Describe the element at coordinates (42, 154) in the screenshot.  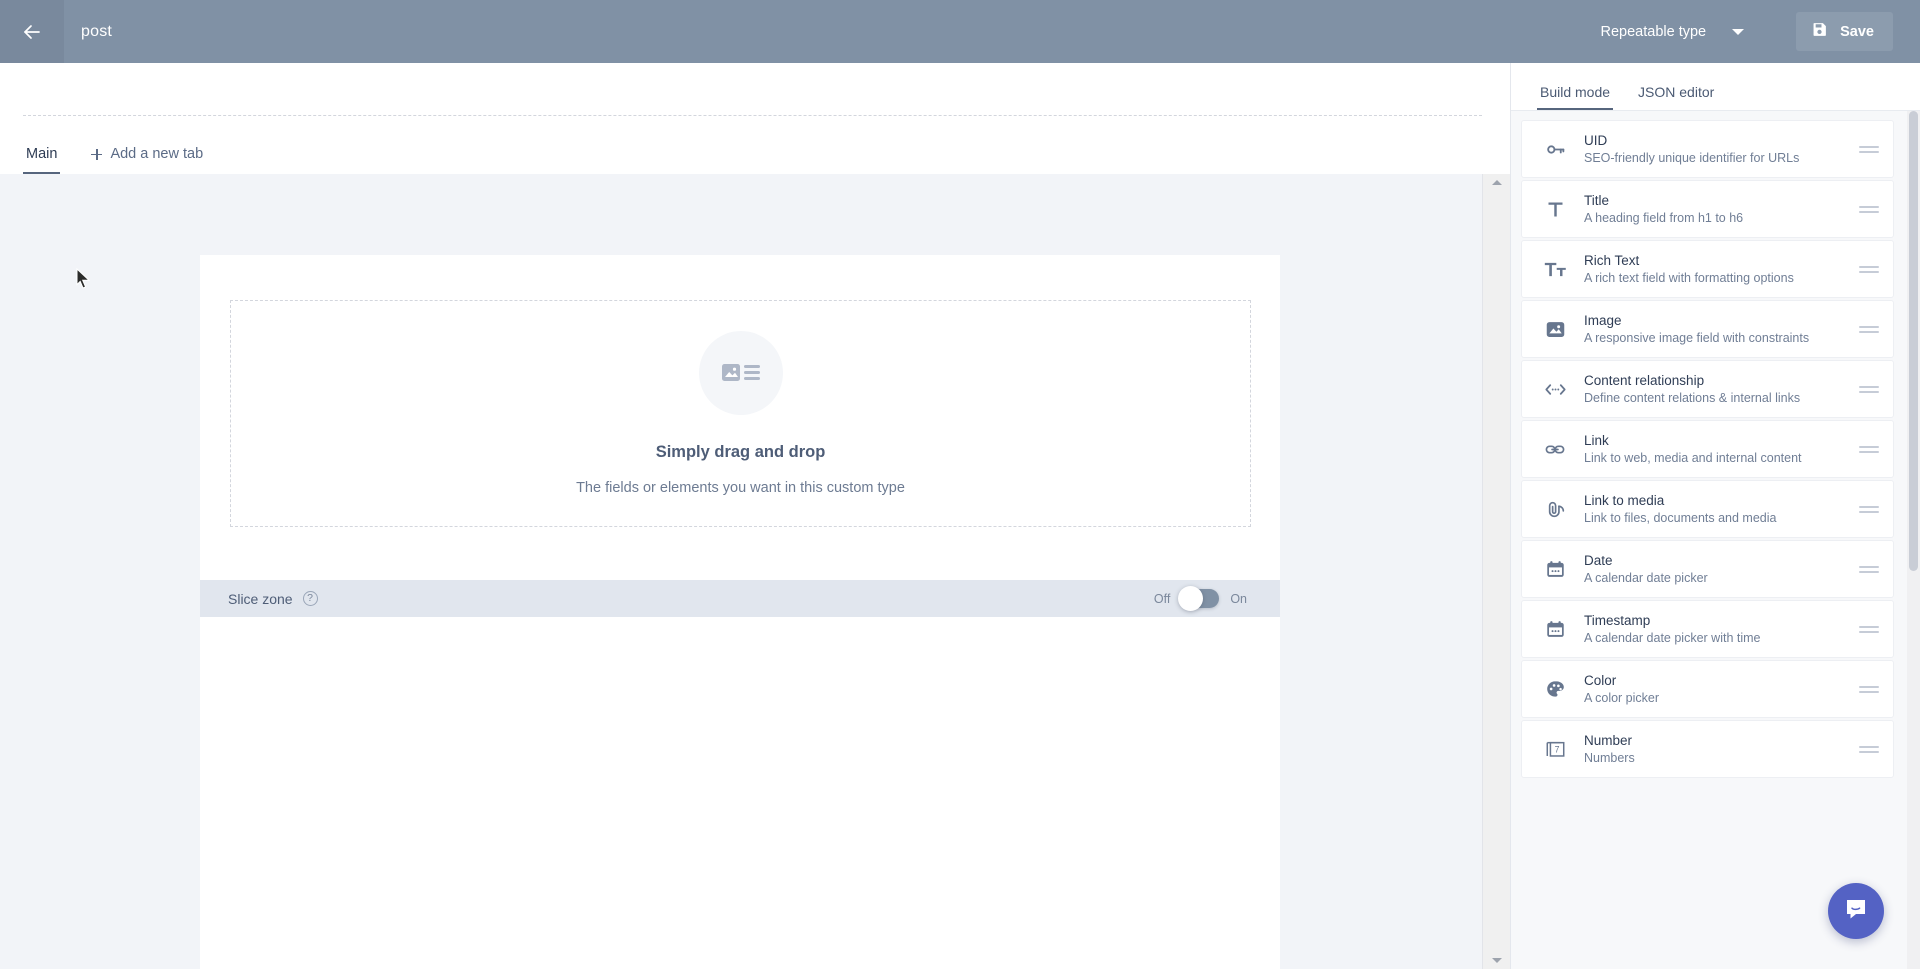
I see `tab-main-label: Main` at that location.